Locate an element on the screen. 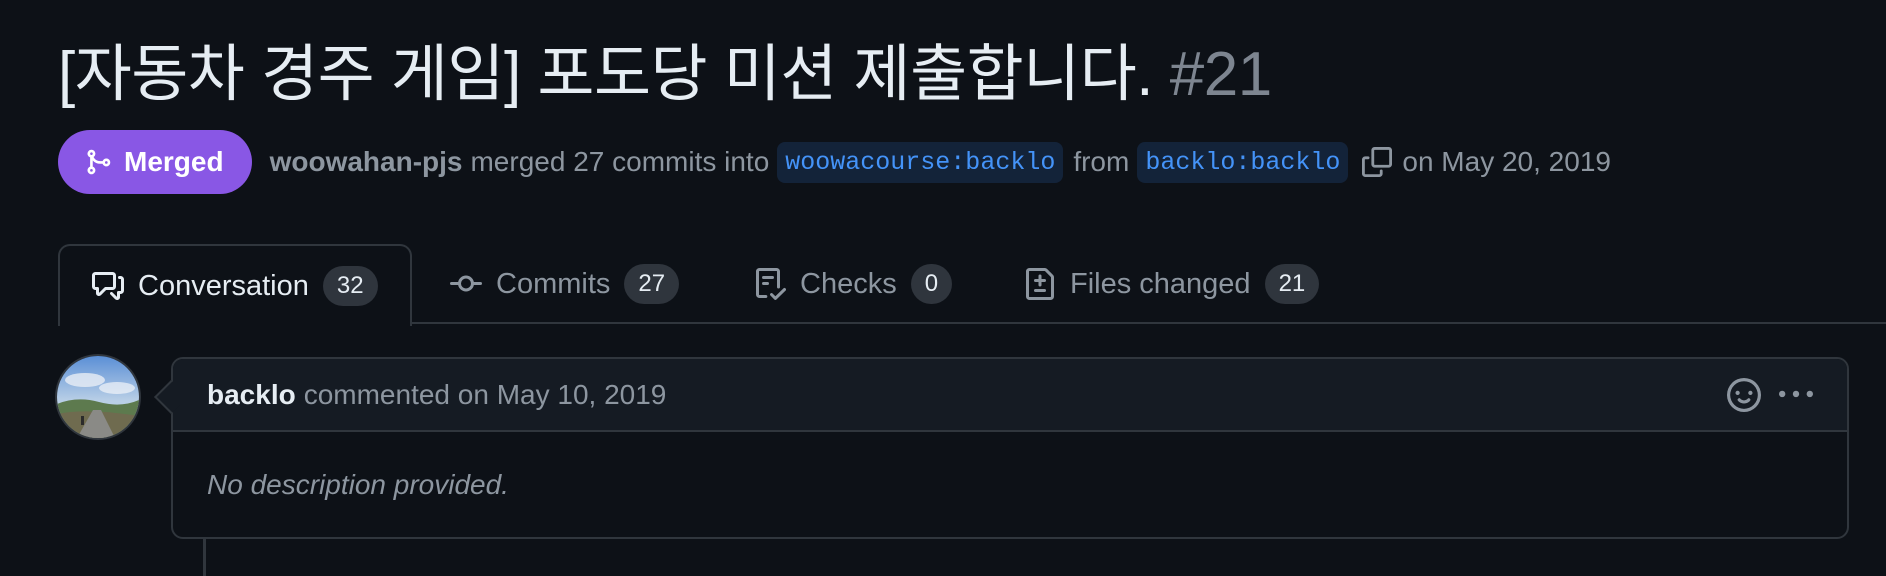 This screenshot has width=1886, height=576. comment-discussion-icon is located at coordinates (108, 286).